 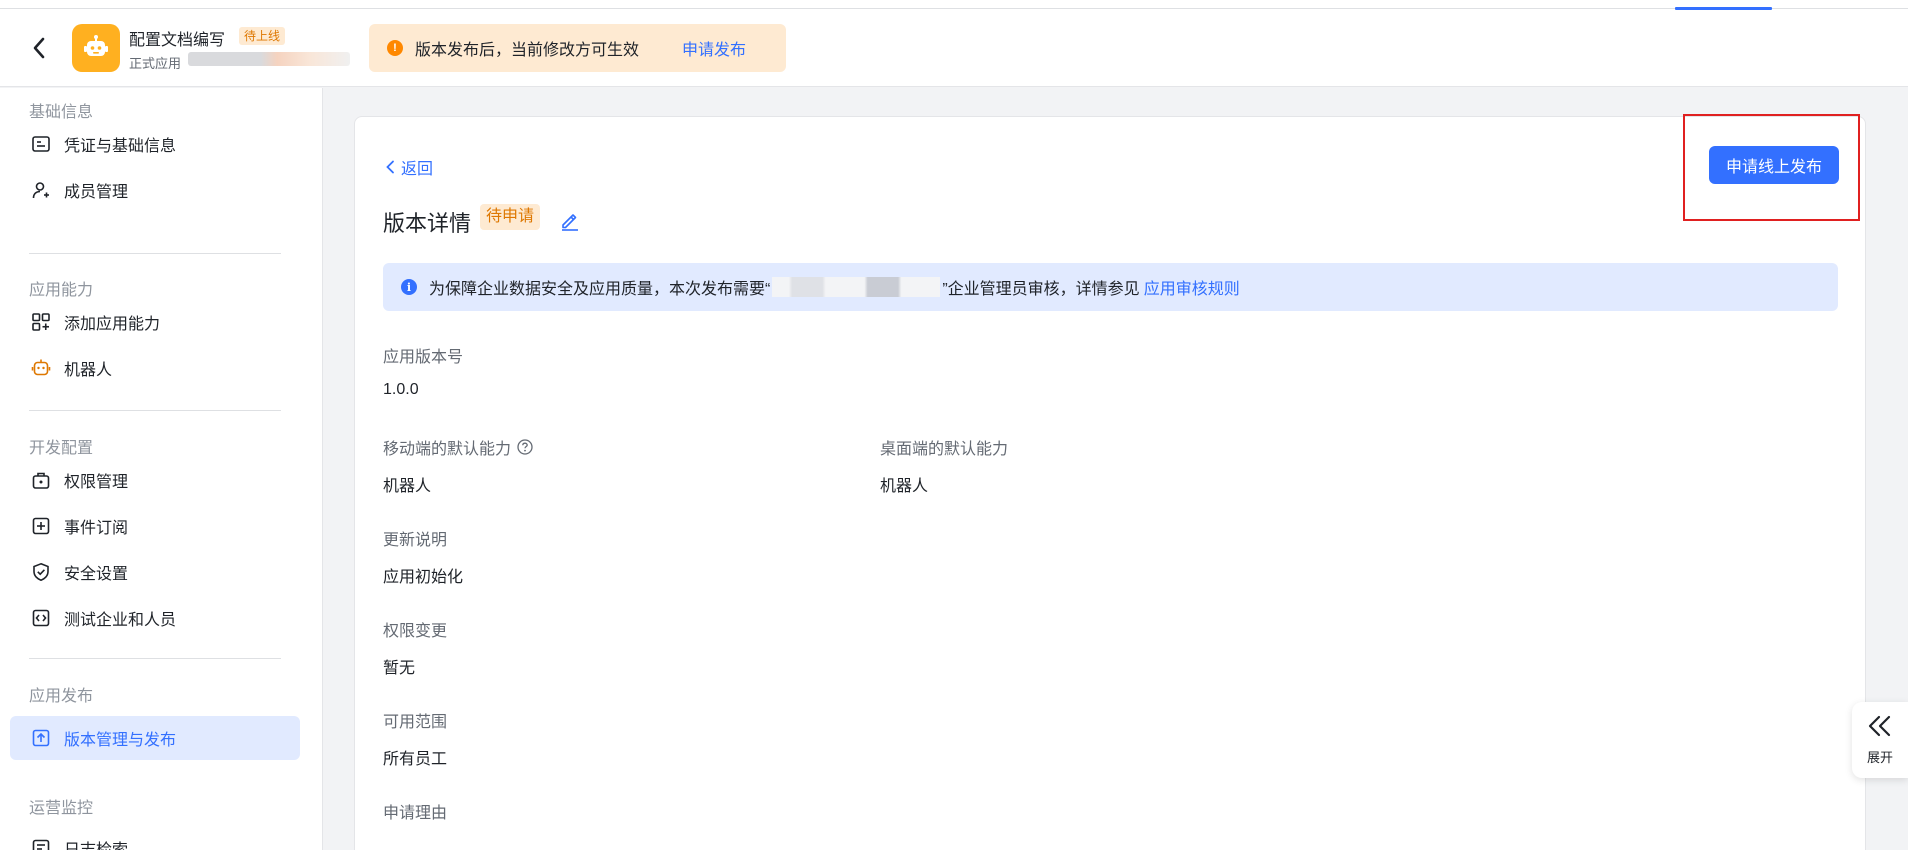 What do you see at coordinates (447, 449) in the screenshot?
I see `mobile-default-label-text: 移动端的默认能力` at bounding box center [447, 449].